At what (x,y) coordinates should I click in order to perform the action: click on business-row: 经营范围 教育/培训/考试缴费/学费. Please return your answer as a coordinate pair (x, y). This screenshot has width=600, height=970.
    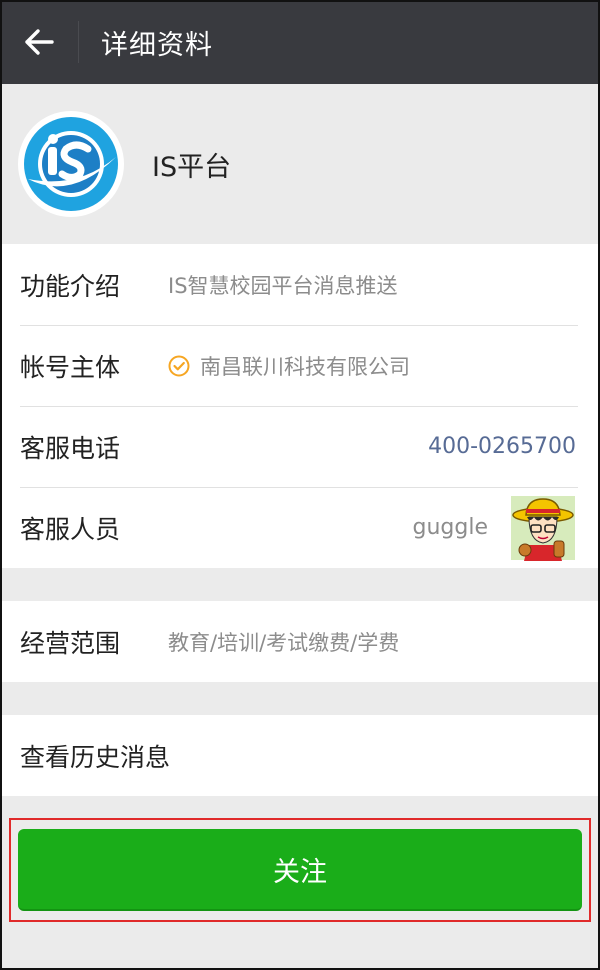
    Looking at the image, I should click on (300, 641).